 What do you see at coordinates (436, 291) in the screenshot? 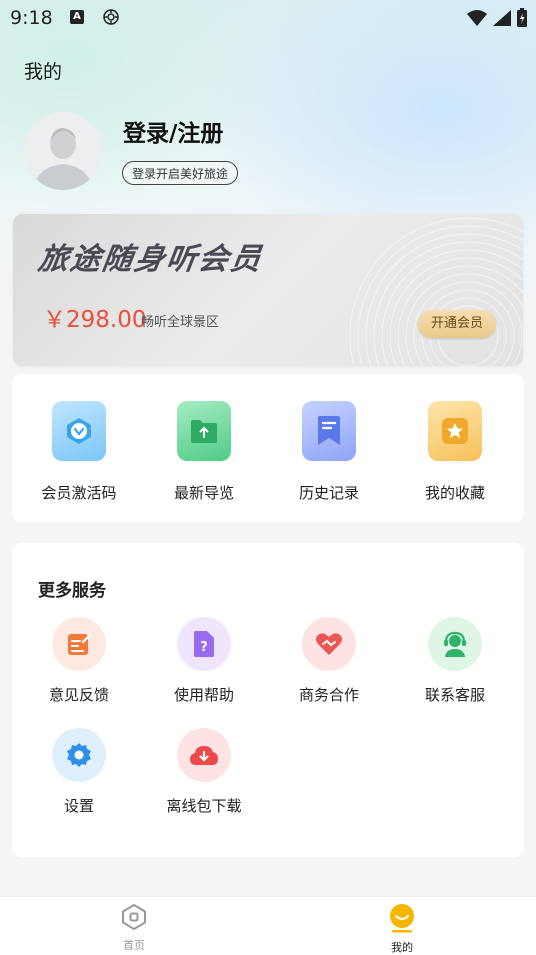
I see `decorative-rings` at bounding box center [436, 291].